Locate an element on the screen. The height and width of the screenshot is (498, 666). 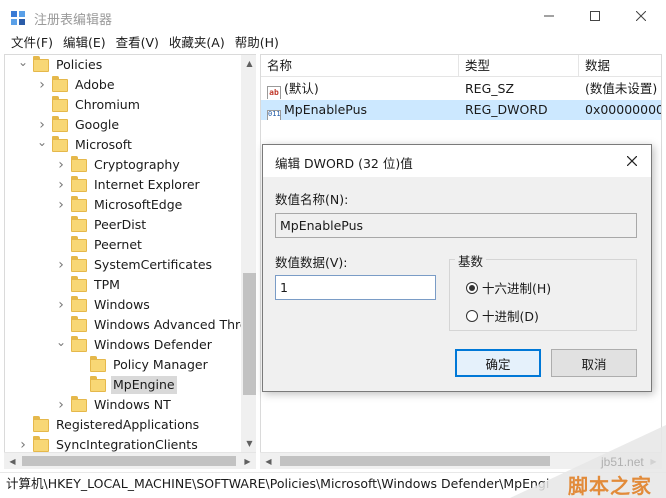
menu-help: 帮助(H) is located at coordinates (257, 44).